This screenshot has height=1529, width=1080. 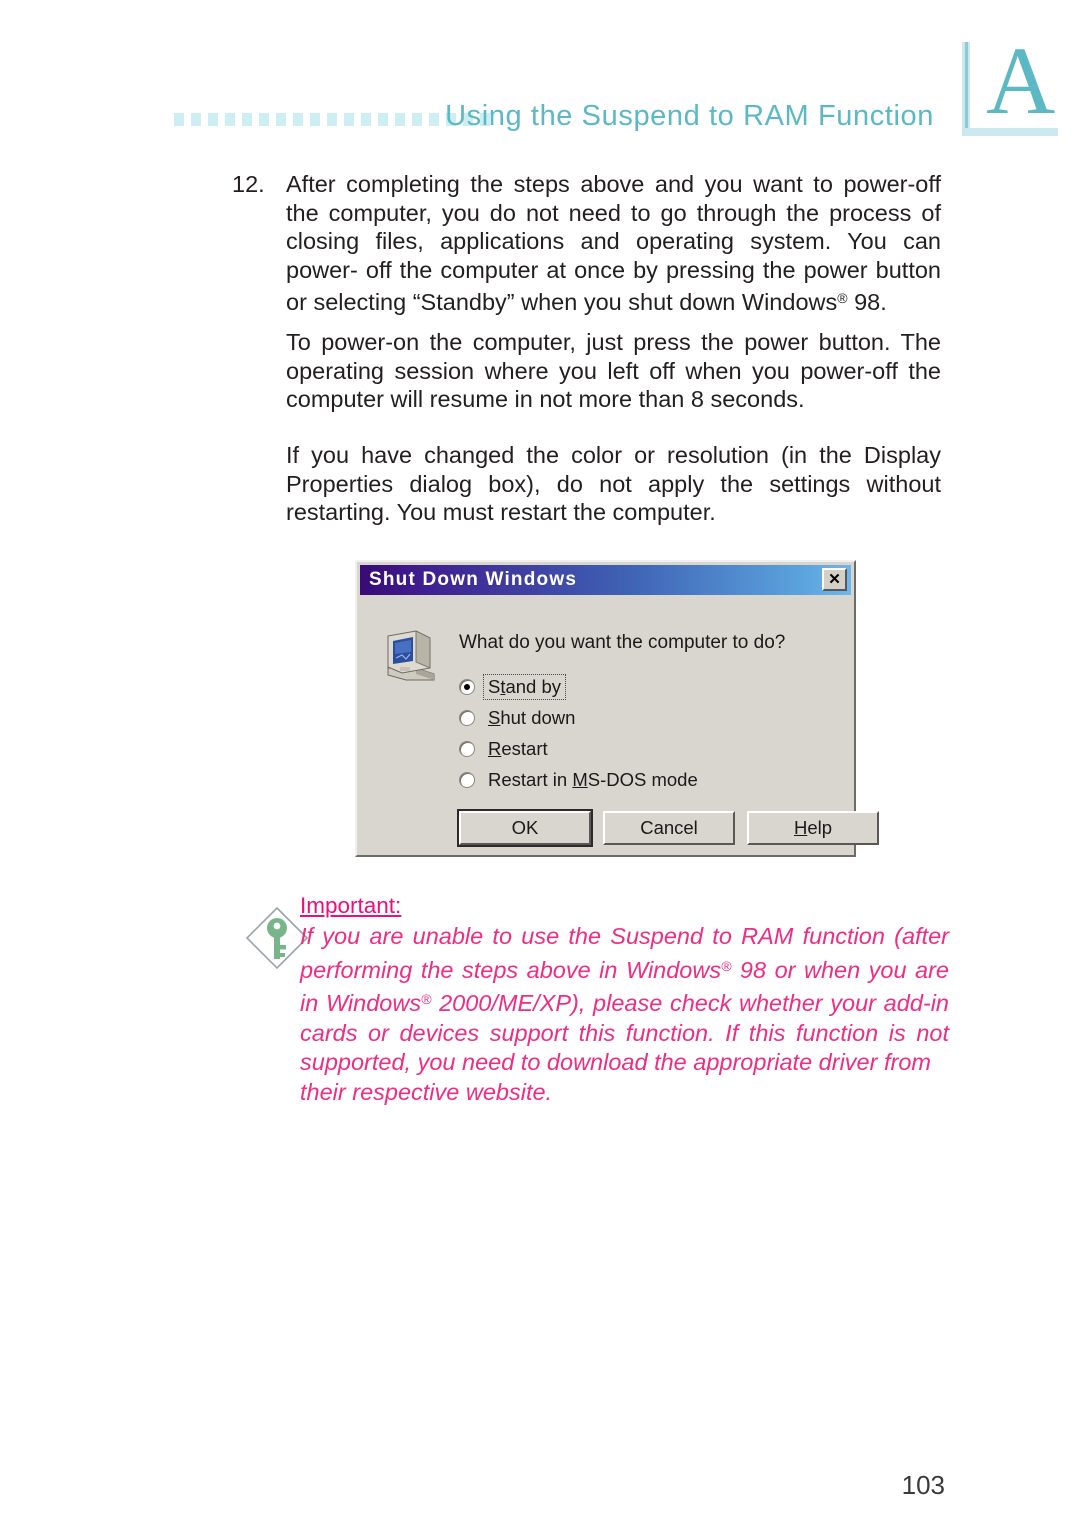 I want to click on important-note-heading: Important:, so click(x=351, y=905).